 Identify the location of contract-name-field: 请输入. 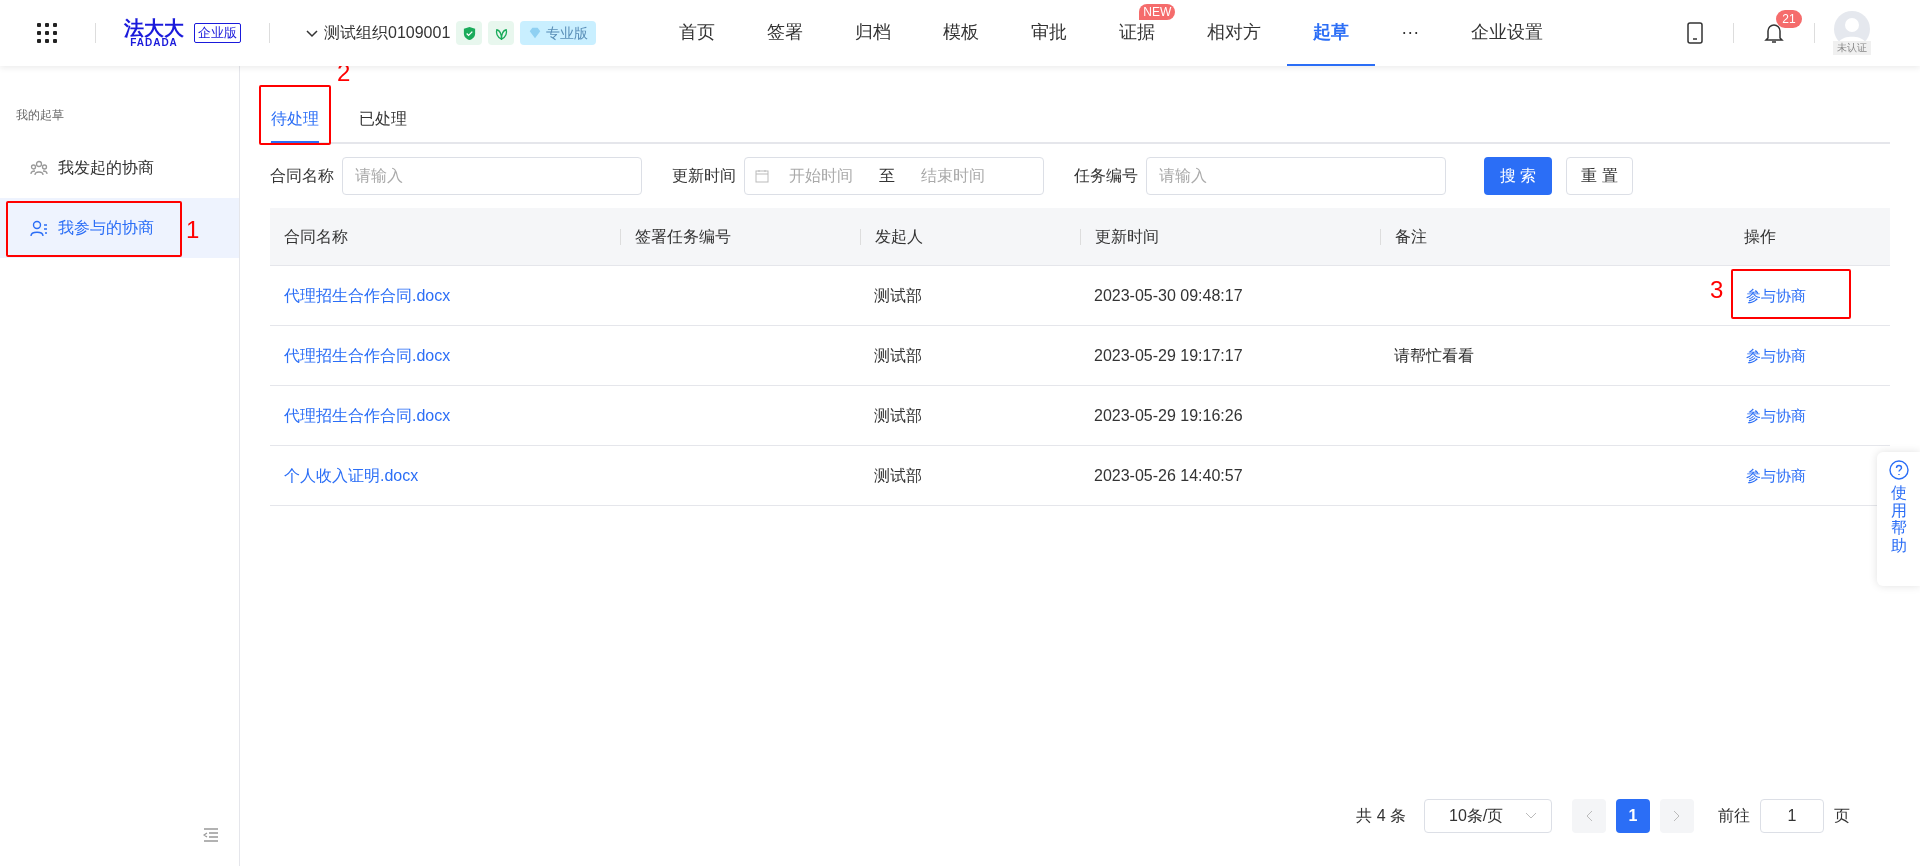
(492, 176).